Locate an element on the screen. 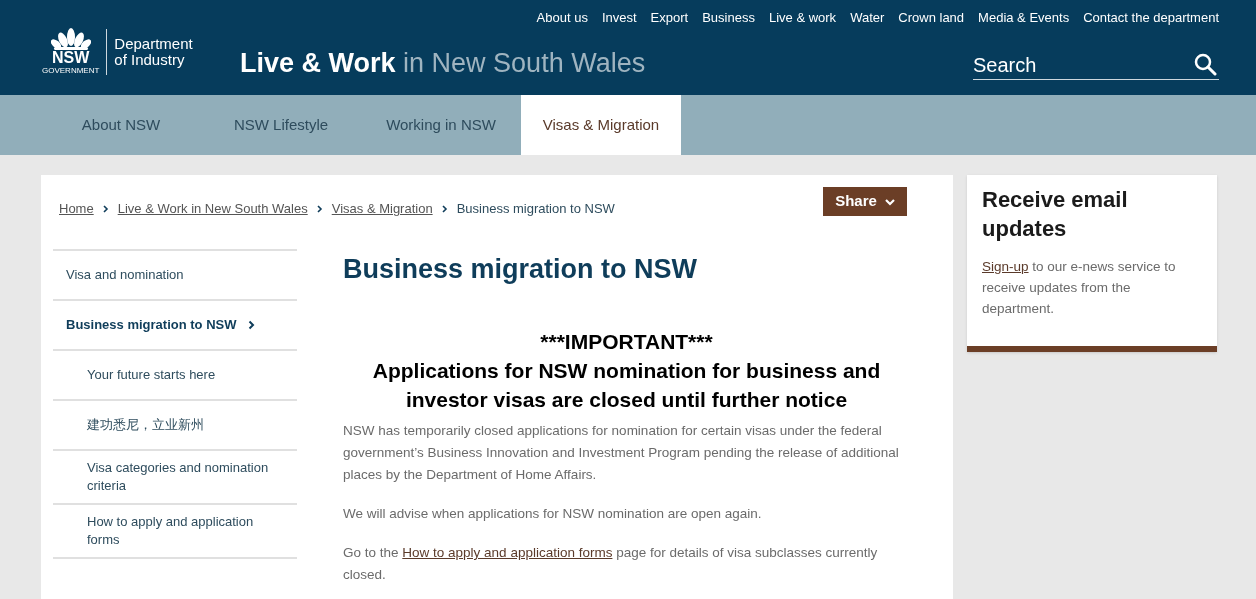 The height and width of the screenshot is (599, 1256). side-nav-item: Business migration to NSW is located at coordinates (175, 326).